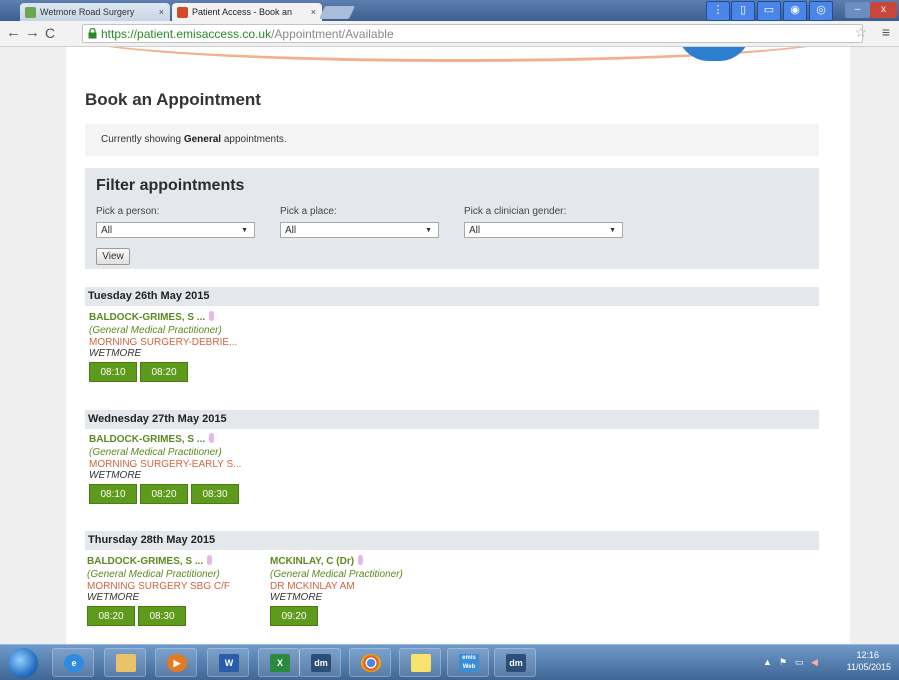 Image resolution: width=899 pixels, height=680 pixels. I want to click on taskbar-dm-2: dm, so click(515, 662).